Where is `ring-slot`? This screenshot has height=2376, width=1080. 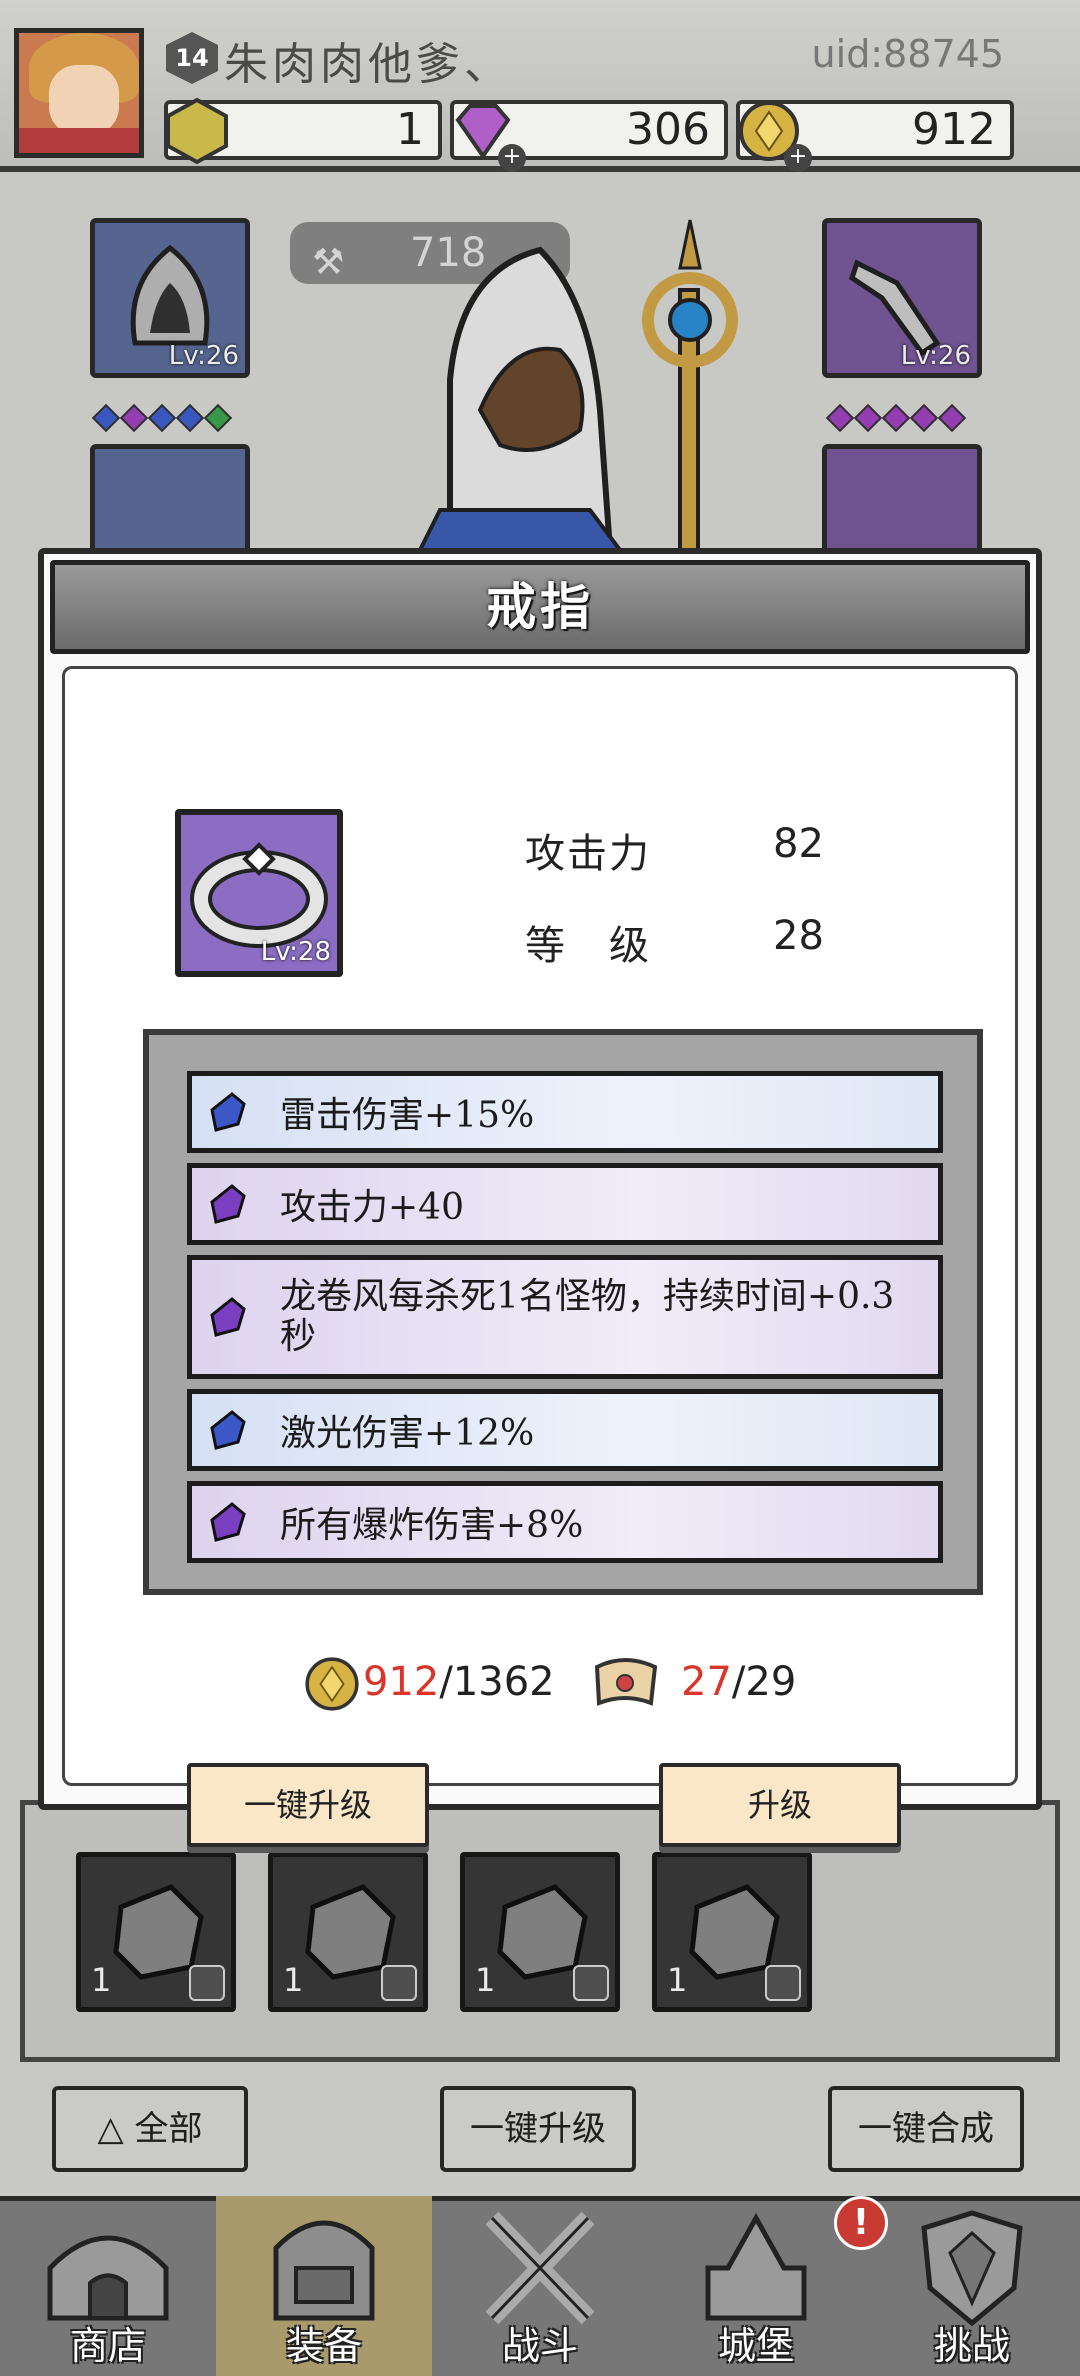
ring-slot is located at coordinates (902, 499).